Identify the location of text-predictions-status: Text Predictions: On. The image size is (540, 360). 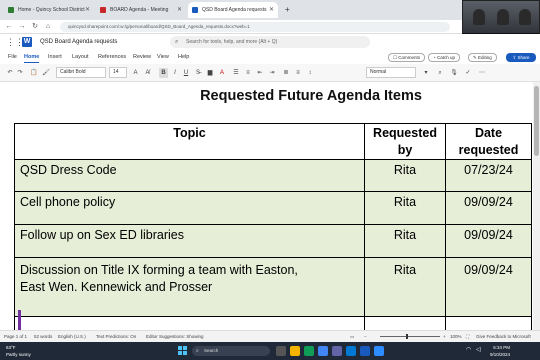
(116, 336).